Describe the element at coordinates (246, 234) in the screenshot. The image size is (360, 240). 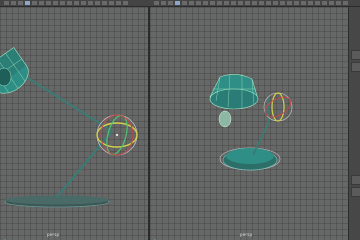
I see `viewport-label-right: persp` at that location.